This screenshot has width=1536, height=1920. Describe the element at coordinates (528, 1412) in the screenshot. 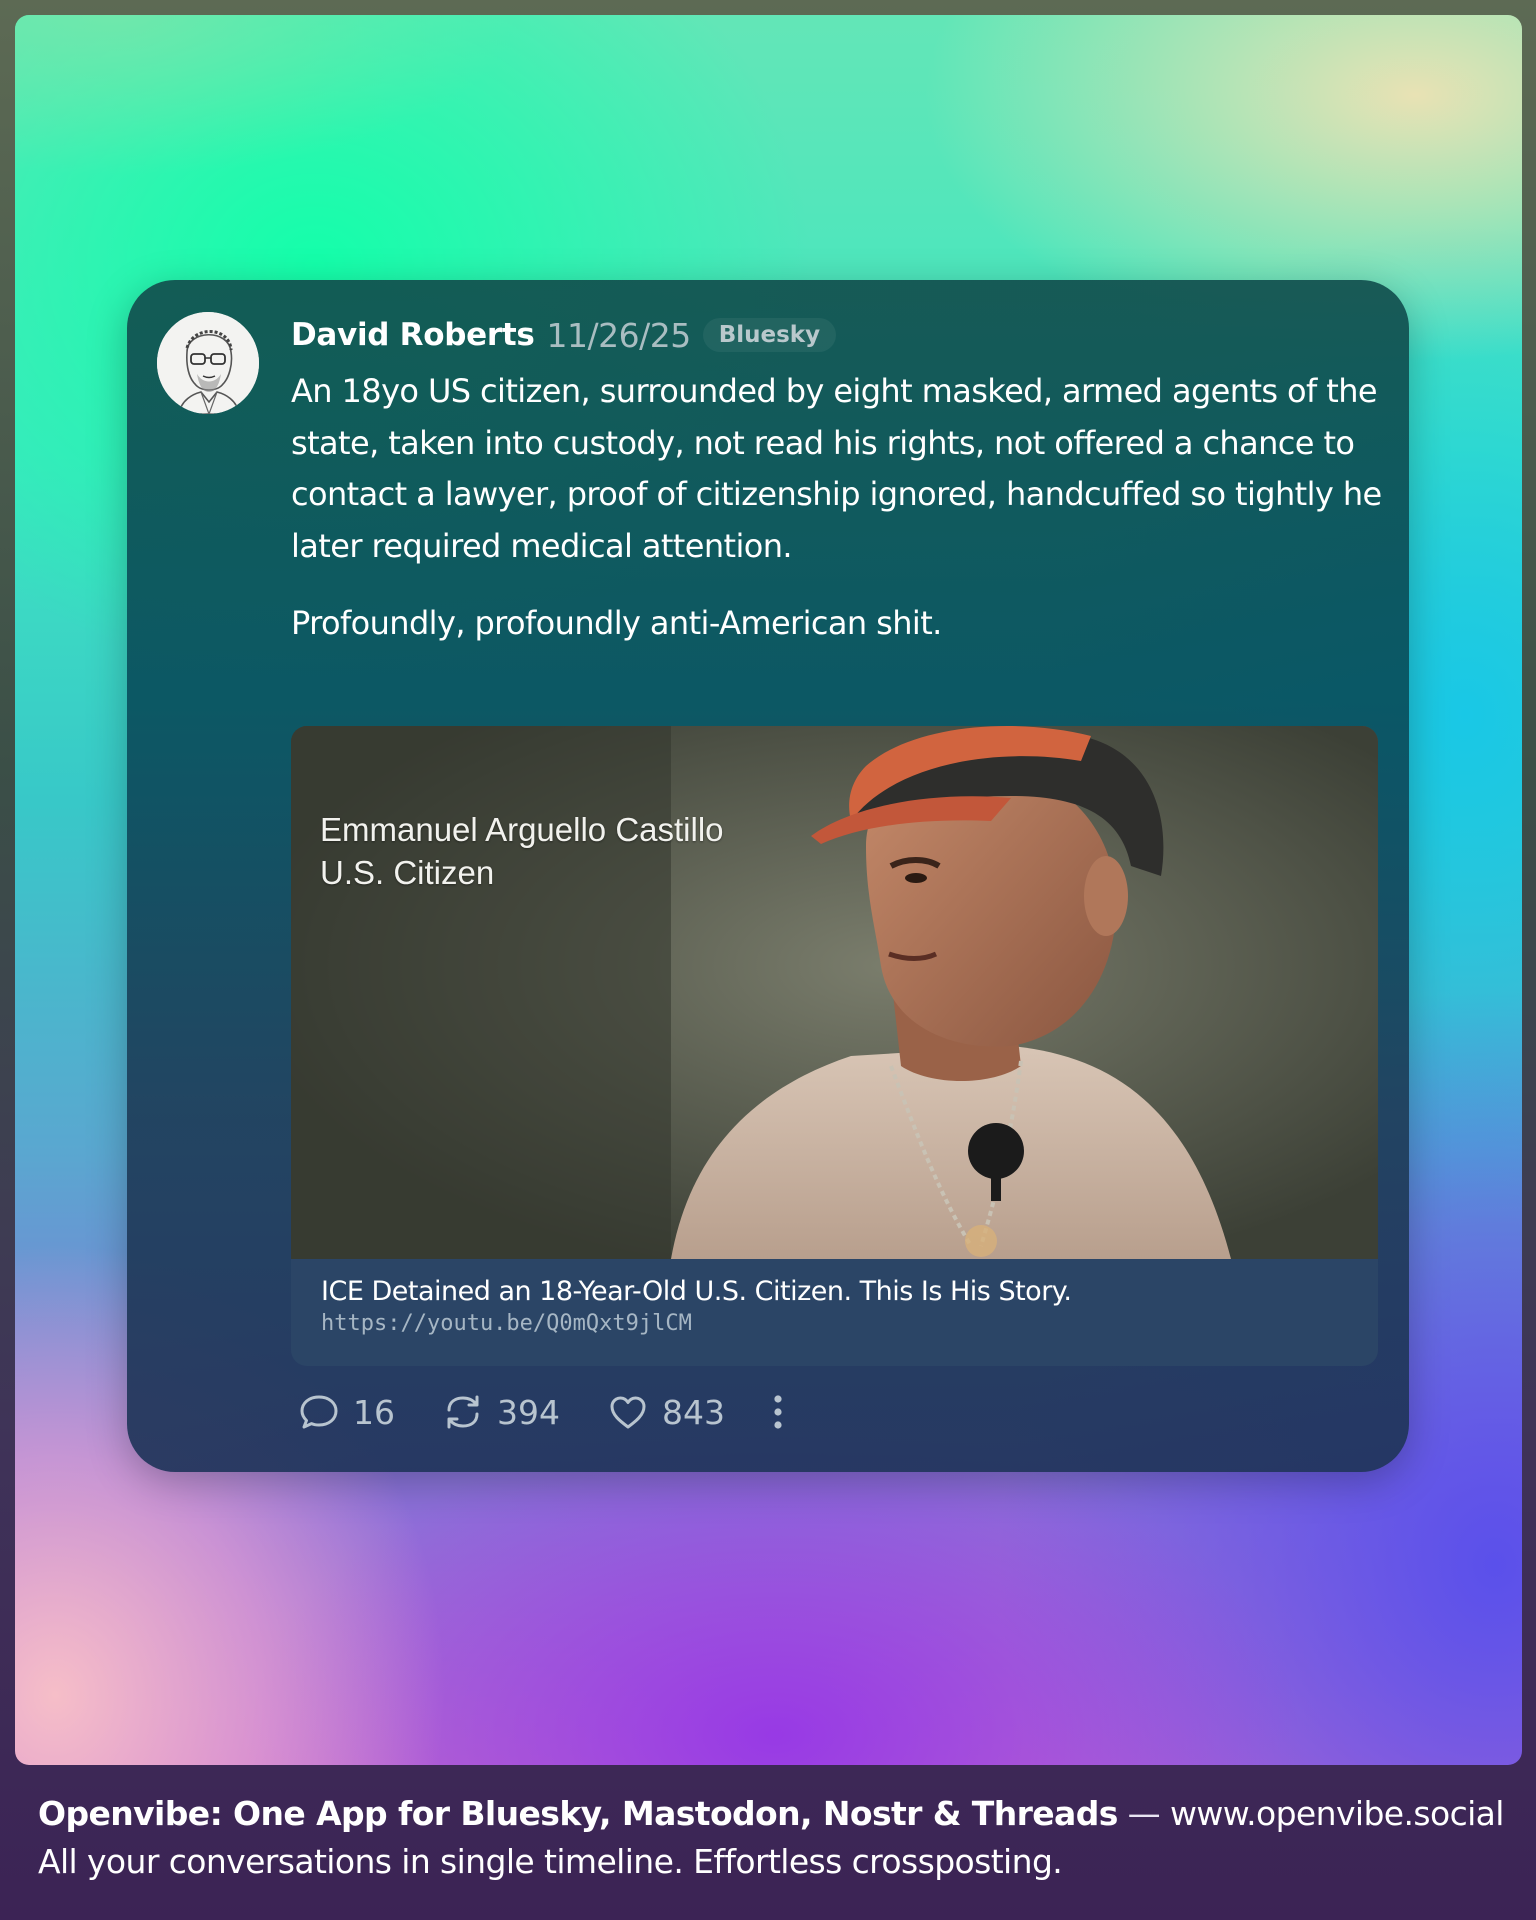

I see `repost-count: 394` at that location.